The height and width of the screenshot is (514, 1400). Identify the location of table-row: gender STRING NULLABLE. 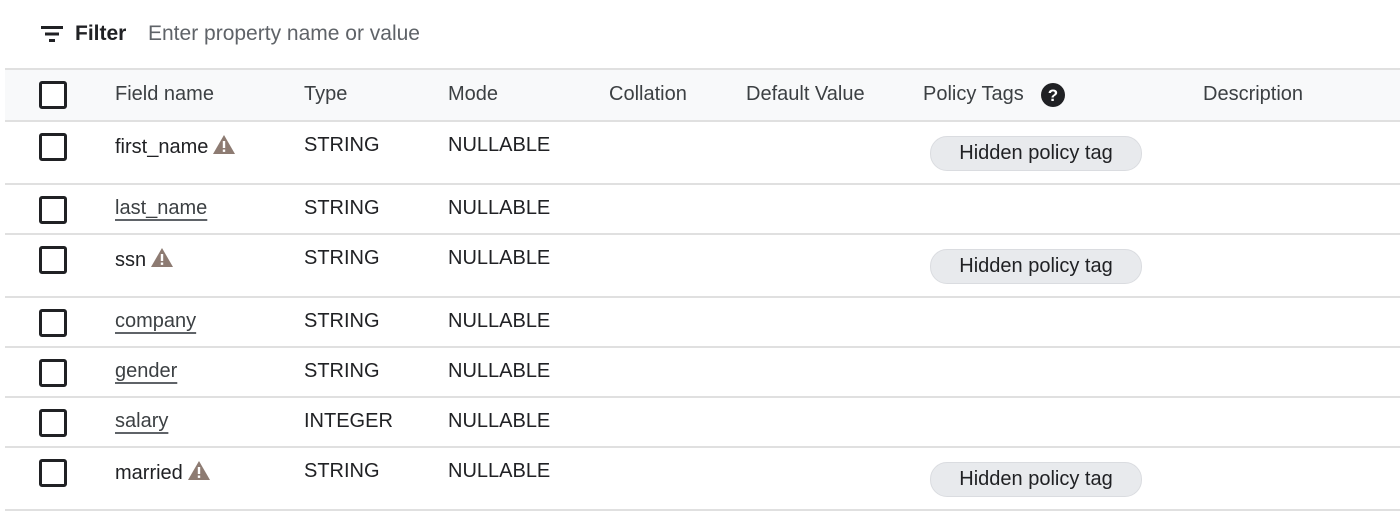
(702, 373).